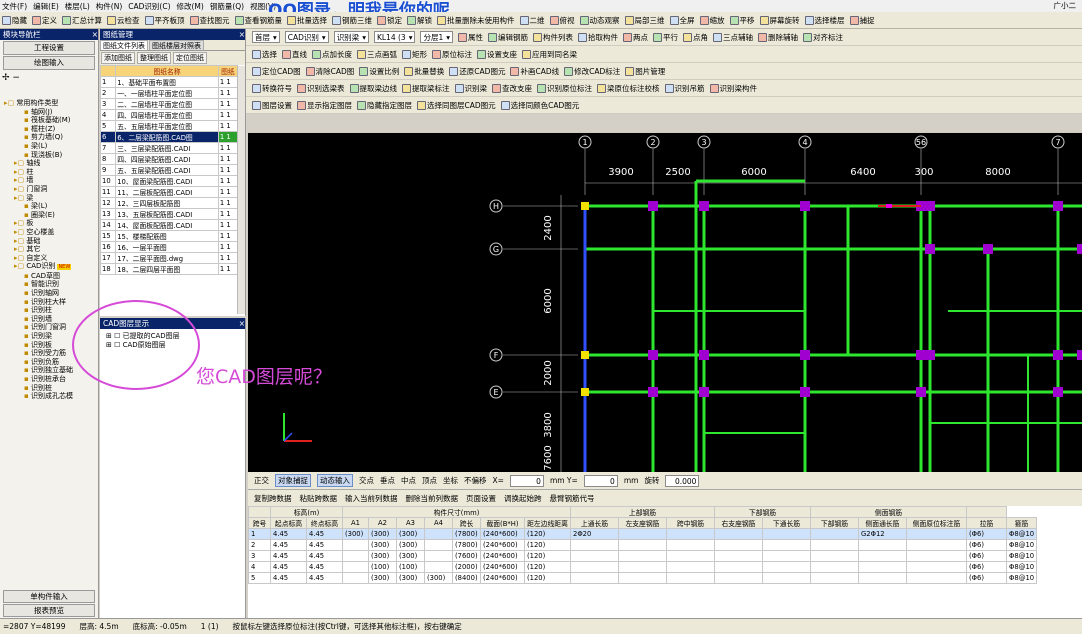  Describe the element at coordinates (16, 78) in the screenshot. I see `minus-icon: −` at that location.